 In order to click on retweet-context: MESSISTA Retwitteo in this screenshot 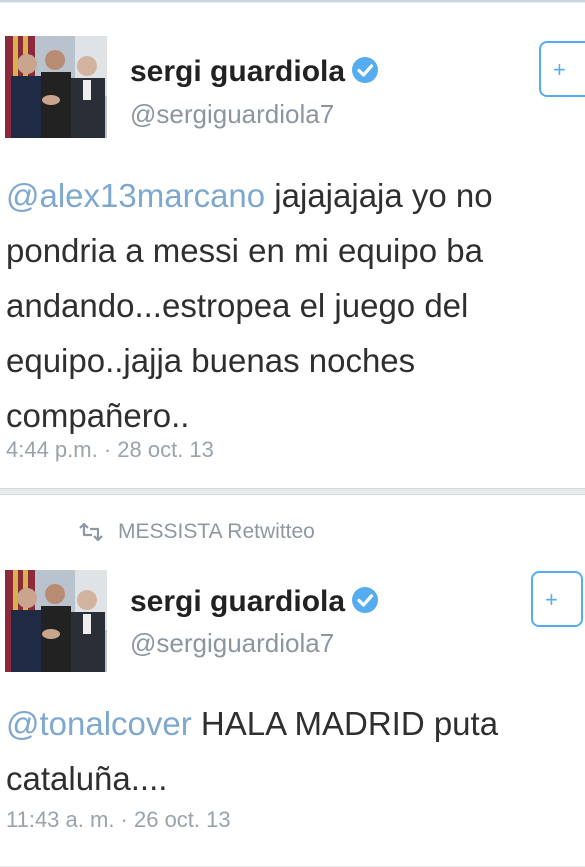, I will do `click(196, 533)`.